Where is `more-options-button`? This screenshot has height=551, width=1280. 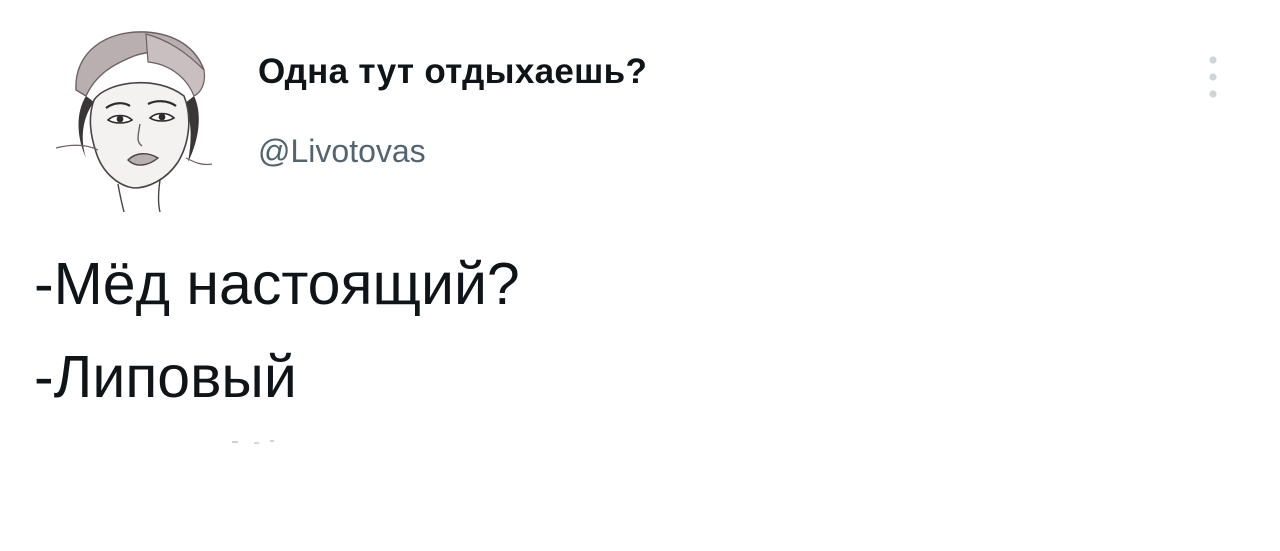
more-options-button is located at coordinates (1213, 78).